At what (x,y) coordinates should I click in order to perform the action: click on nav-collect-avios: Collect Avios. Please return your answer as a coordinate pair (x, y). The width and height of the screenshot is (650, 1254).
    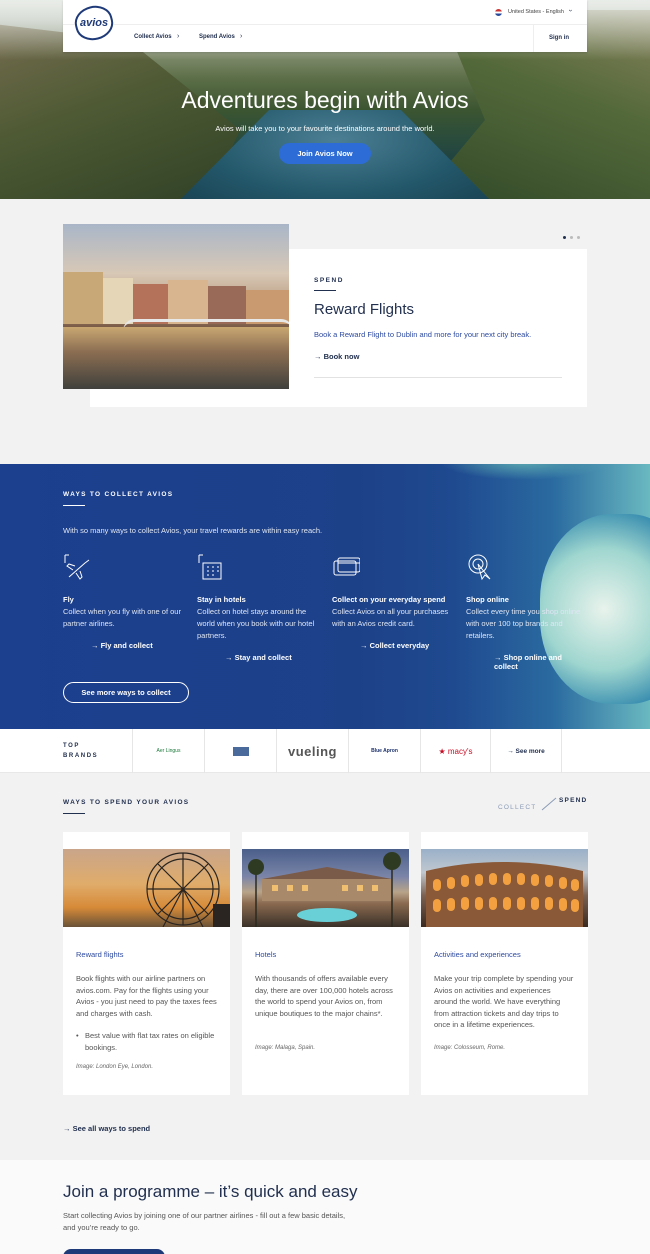
    Looking at the image, I should click on (153, 37).